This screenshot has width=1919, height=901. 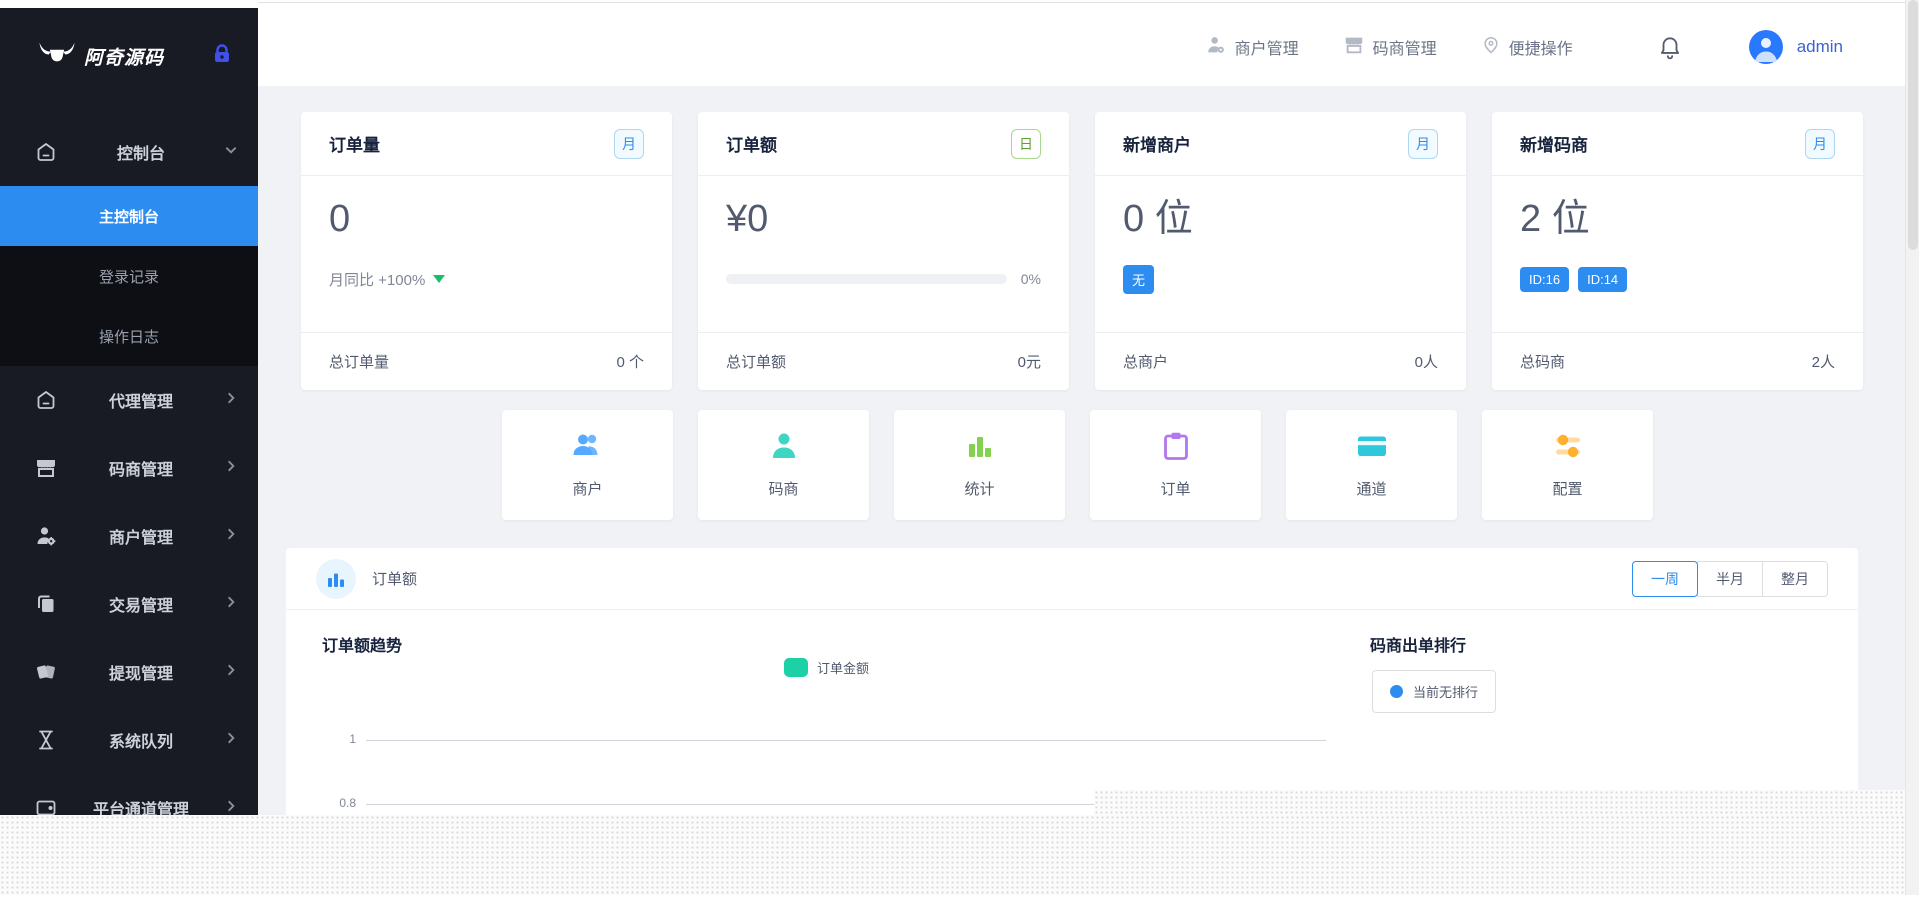 What do you see at coordinates (1404, 49) in the screenshot?
I see `topnav-label: 码商管理` at bounding box center [1404, 49].